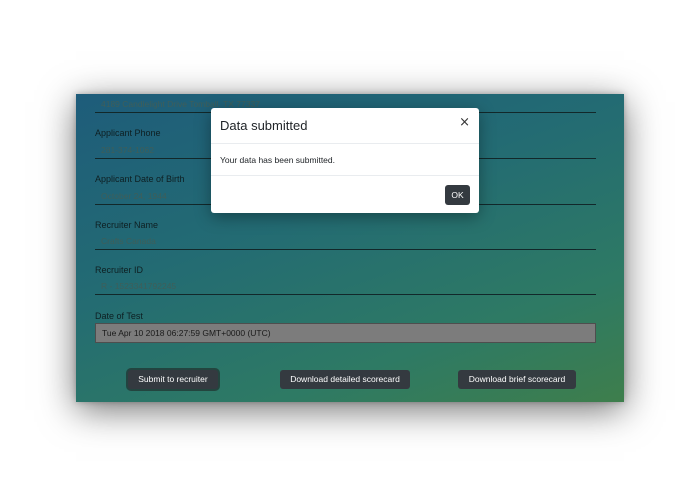 This screenshot has width=695, height=494. I want to click on close-icon: ×, so click(464, 122).